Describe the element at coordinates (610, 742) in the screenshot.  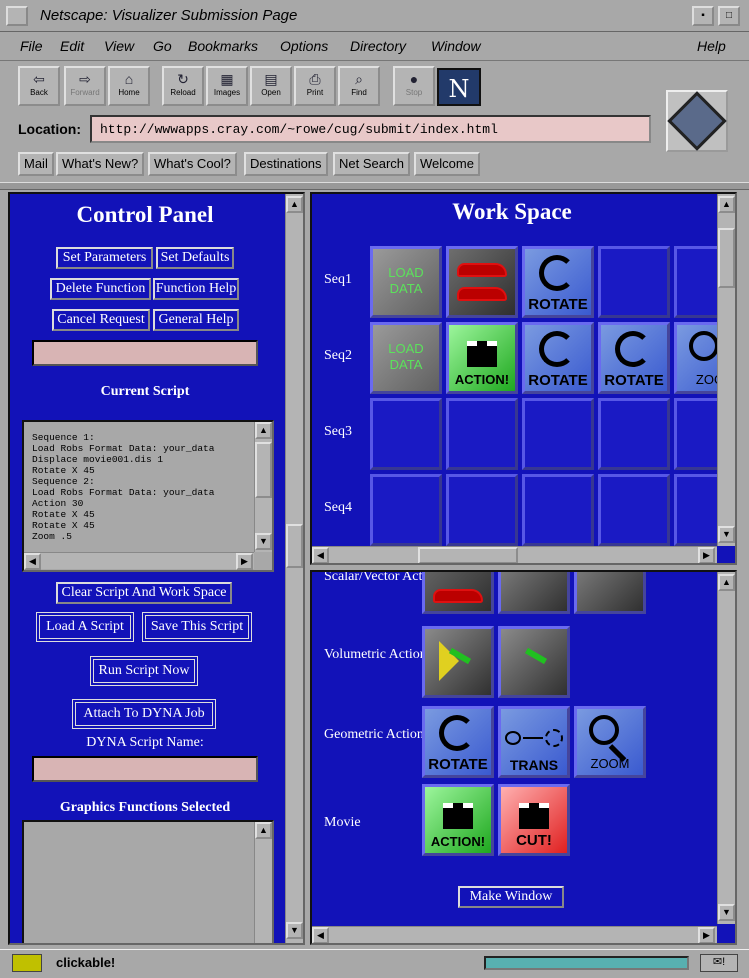
I see `geometric-zoom-tile: ZOOM` at that location.